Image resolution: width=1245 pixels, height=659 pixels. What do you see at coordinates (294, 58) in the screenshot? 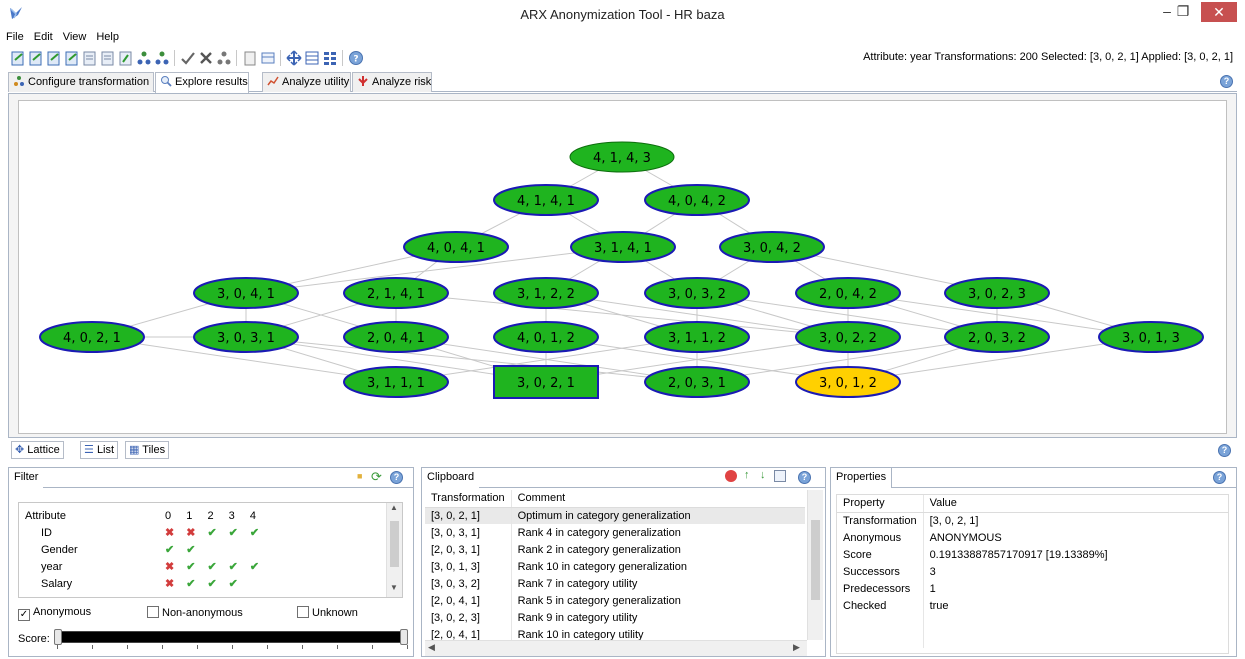
I see `lattice-move-icon` at bounding box center [294, 58].